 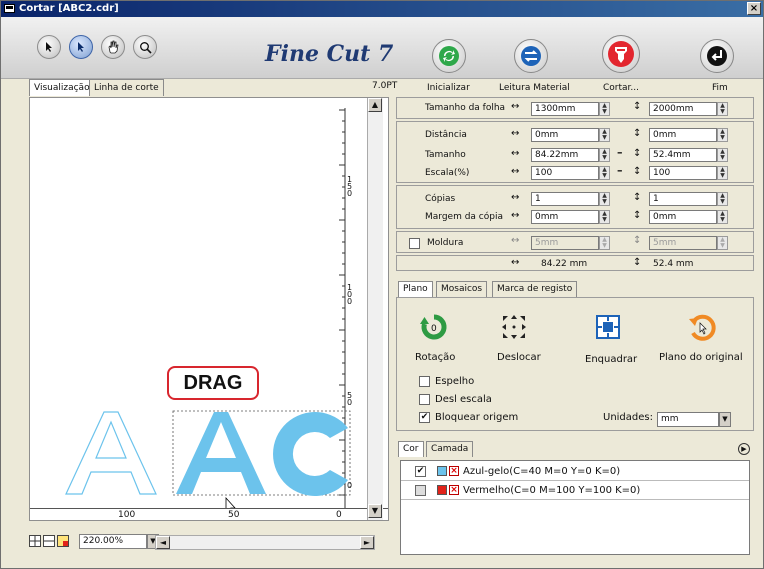 I want to click on rotation-button: 0, so click(x=434, y=327).